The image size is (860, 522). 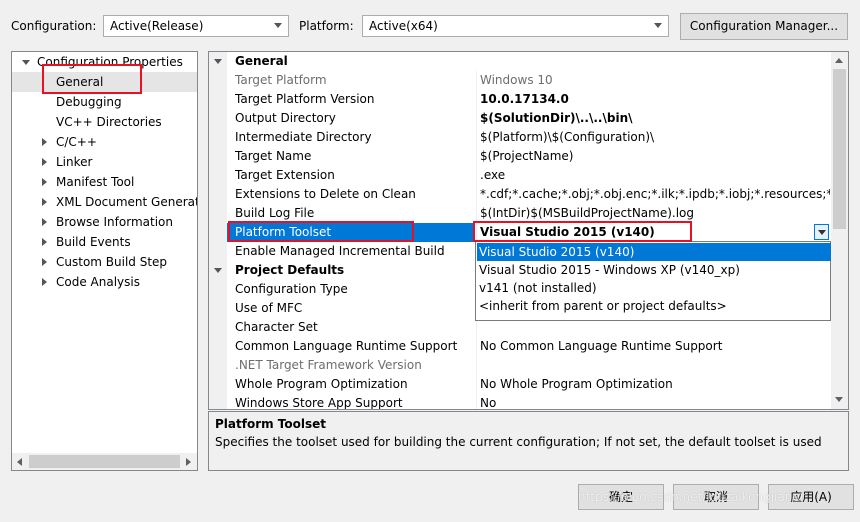 I want to click on tree-item-build-events: Build Events, so click(x=104, y=242).